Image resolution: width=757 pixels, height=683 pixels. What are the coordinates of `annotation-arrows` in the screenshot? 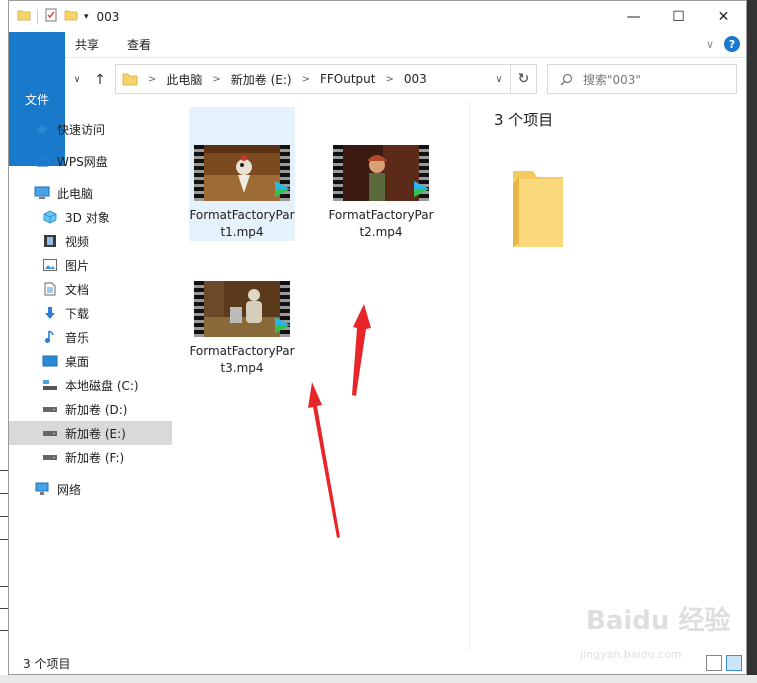 It's located at (339, 421).